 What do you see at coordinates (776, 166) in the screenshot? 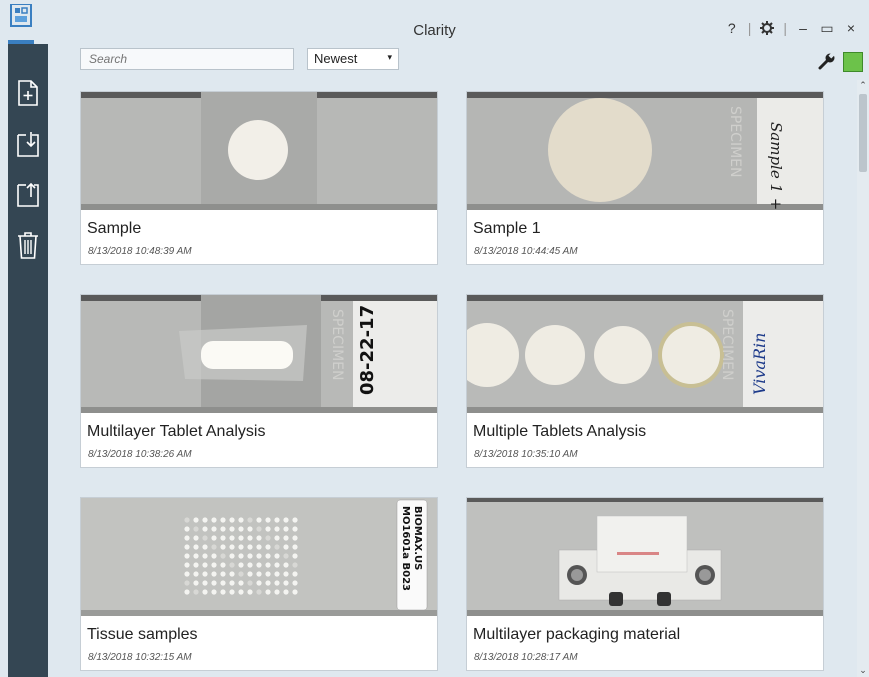
I see `handwritten-label: Sample 1 +017` at bounding box center [776, 166].